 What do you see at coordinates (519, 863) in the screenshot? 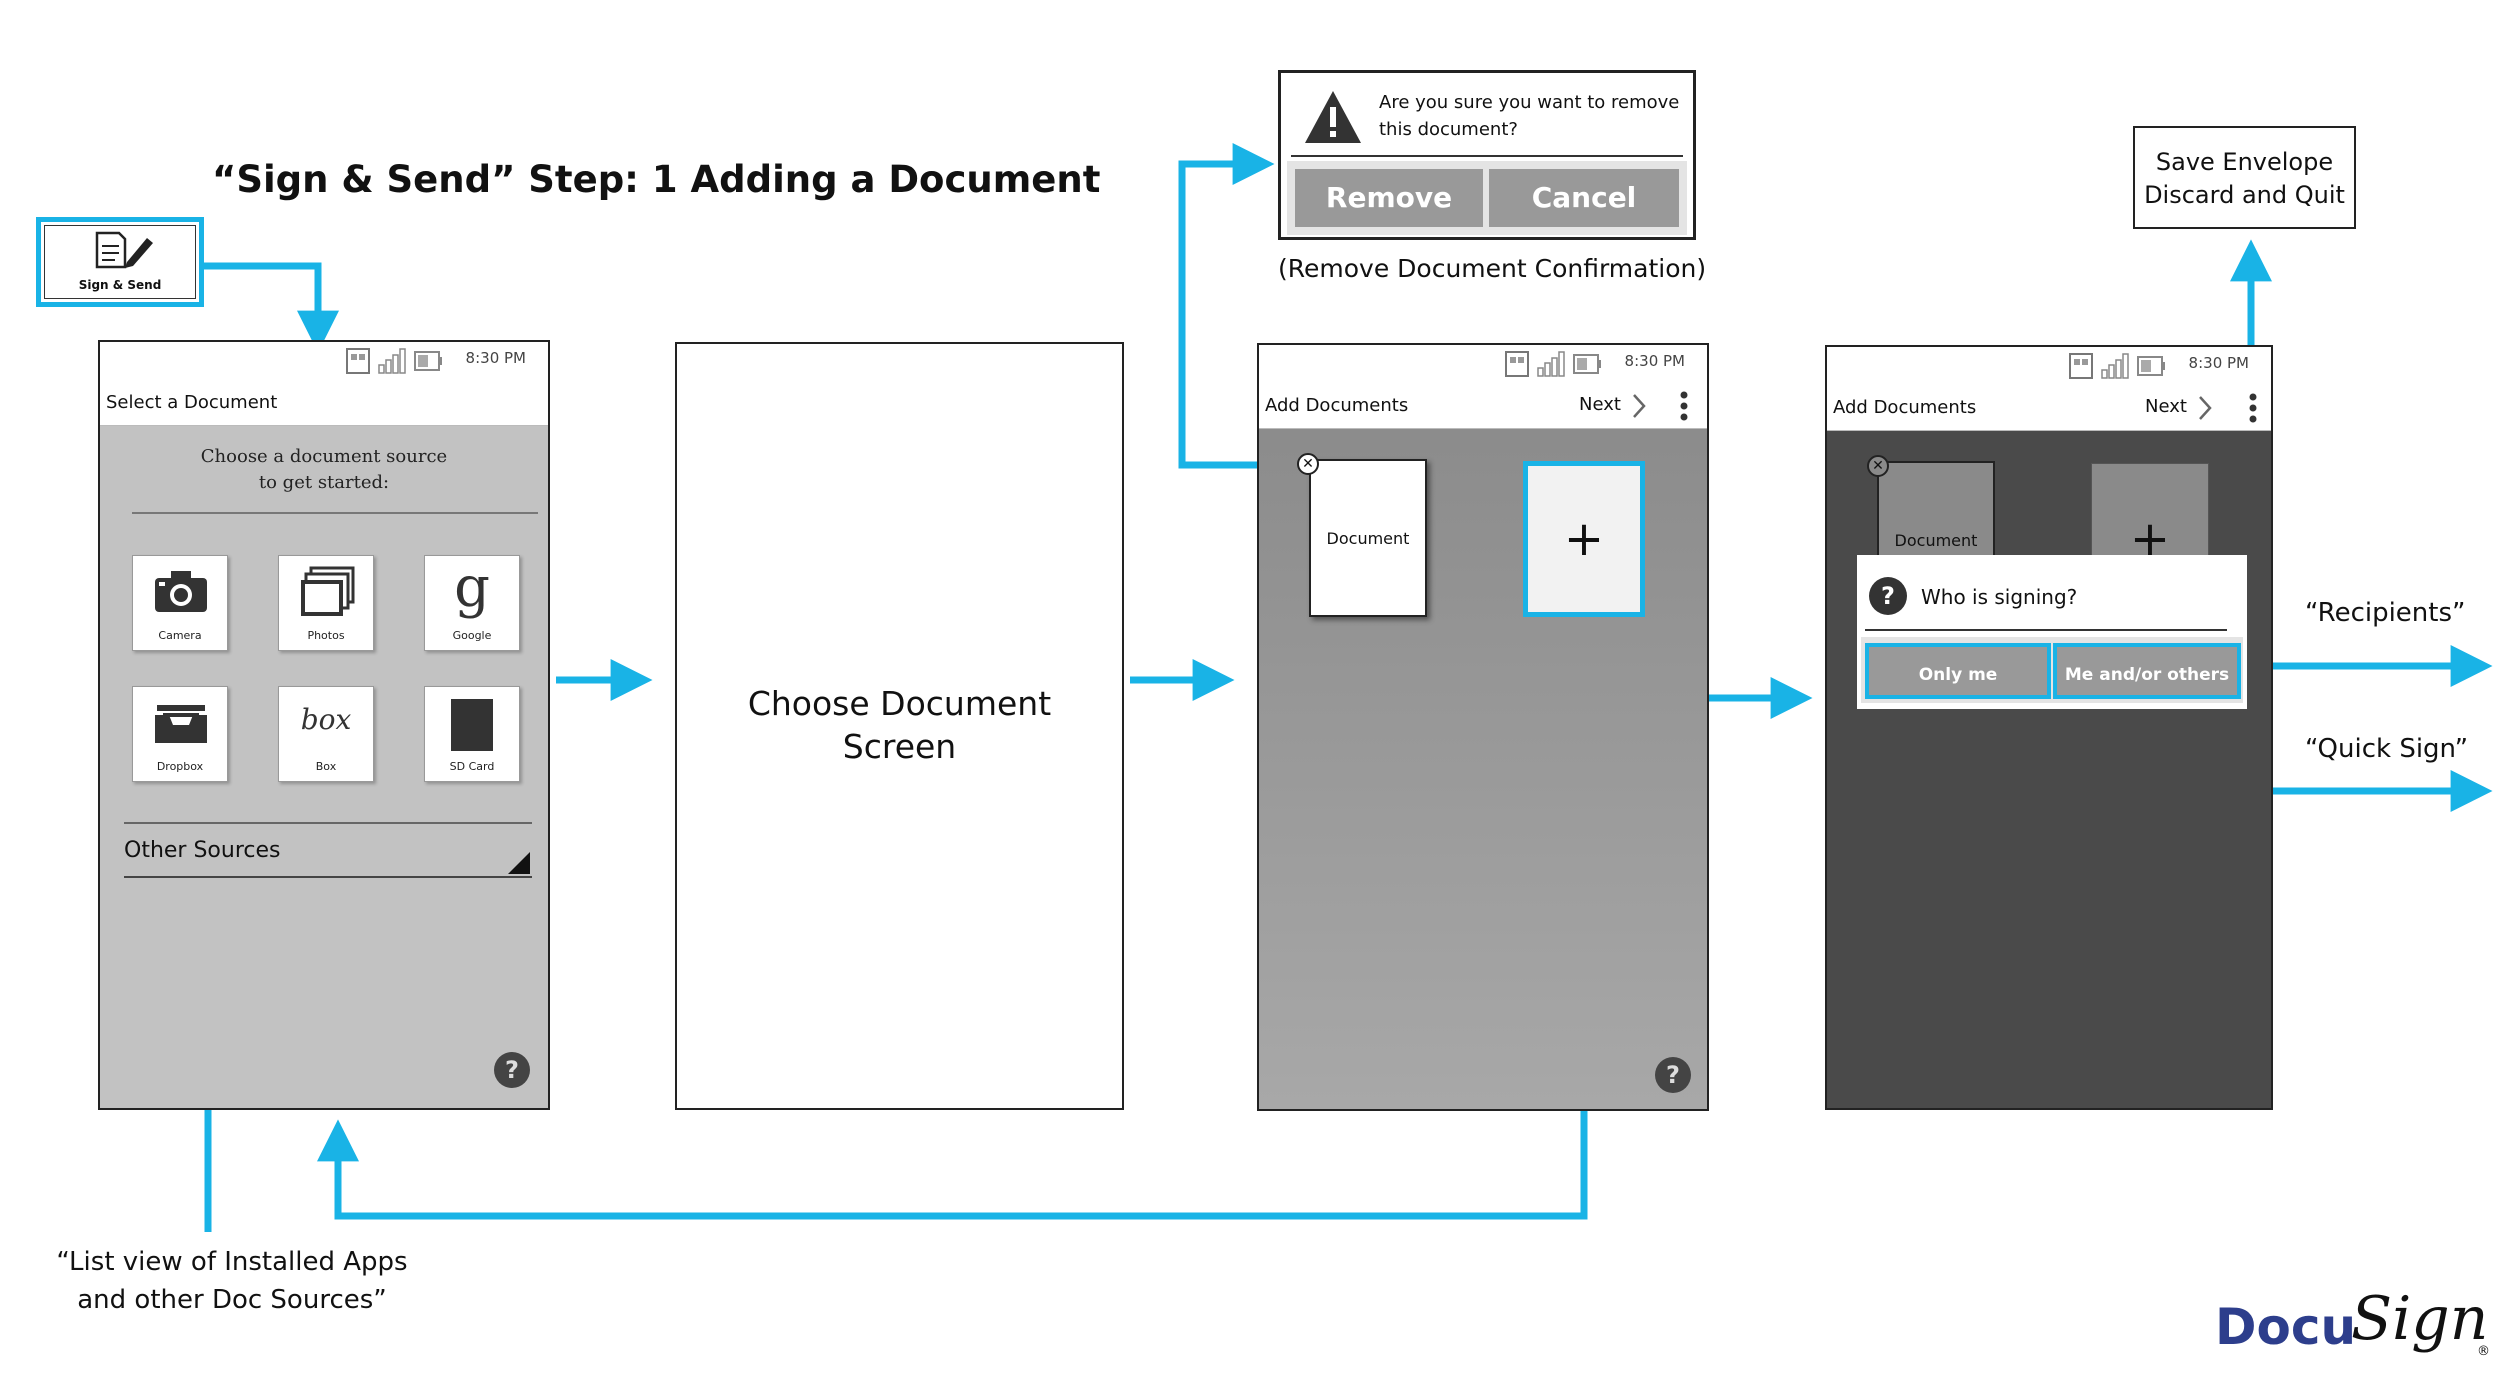
I see `dropdown-corner-icon` at bounding box center [519, 863].